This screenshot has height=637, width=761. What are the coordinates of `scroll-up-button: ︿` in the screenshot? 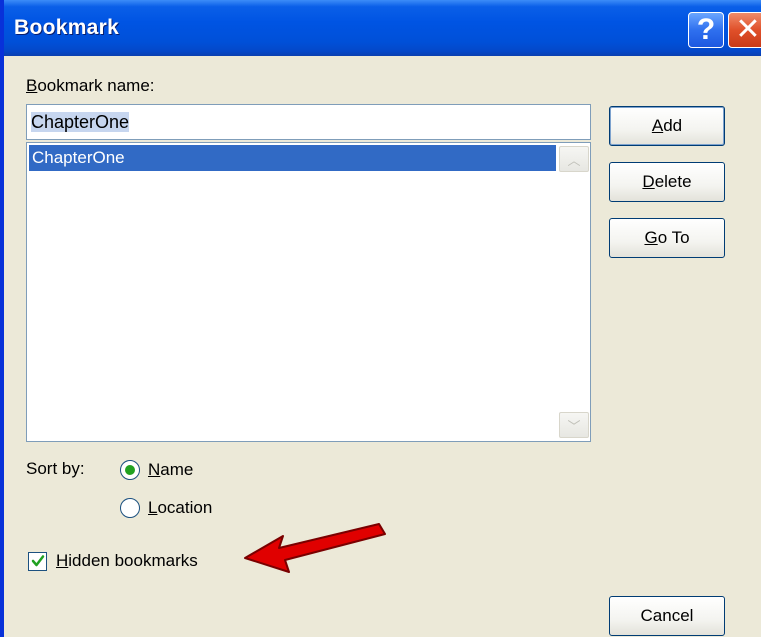 It's located at (574, 159).